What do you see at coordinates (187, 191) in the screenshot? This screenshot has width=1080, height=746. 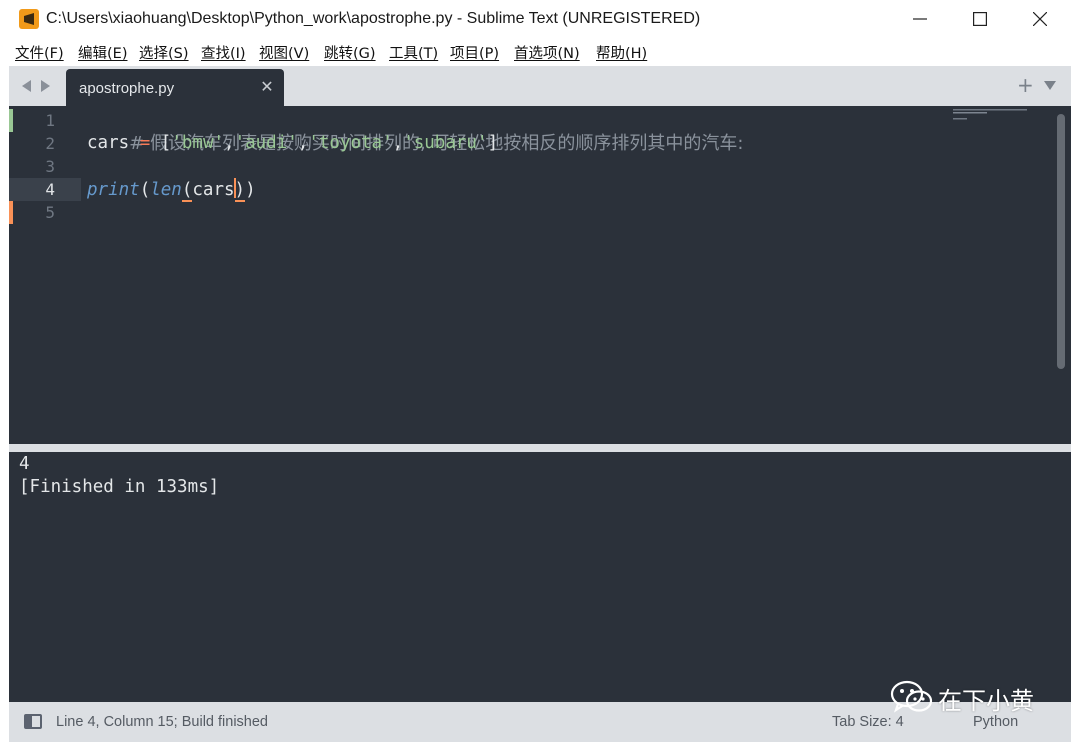 I see `code-paren-matched: (` at bounding box center [187, 191].